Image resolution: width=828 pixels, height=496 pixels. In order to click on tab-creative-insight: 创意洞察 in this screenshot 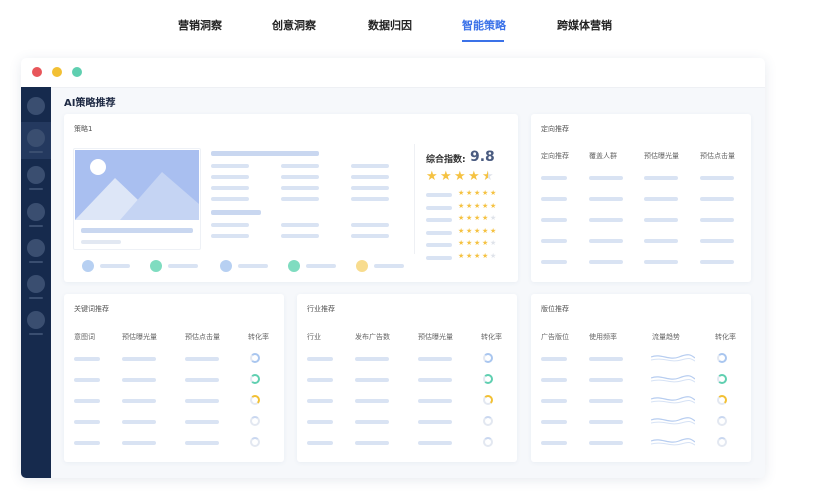, I will do `click(294, 25)`.